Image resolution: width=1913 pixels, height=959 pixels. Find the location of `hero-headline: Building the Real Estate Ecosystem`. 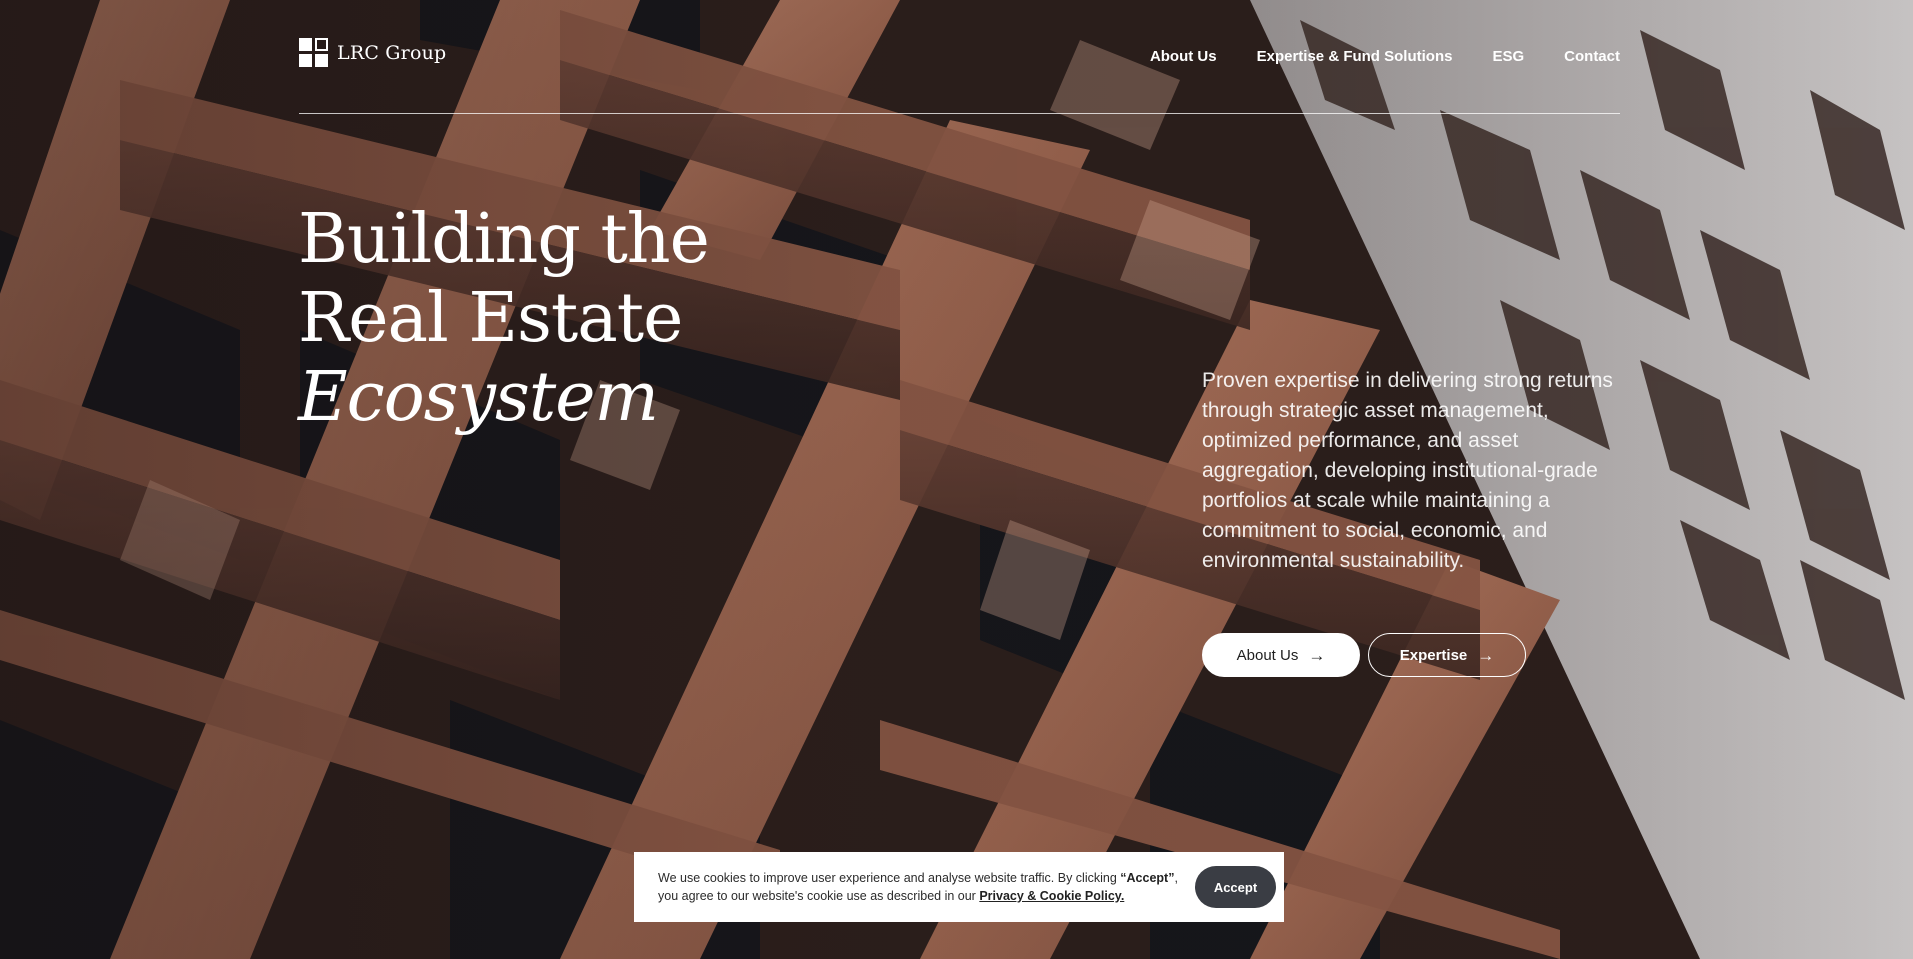

hero-headline: Building the Real Estate Ecosystem is located at coordinates (504, 318).